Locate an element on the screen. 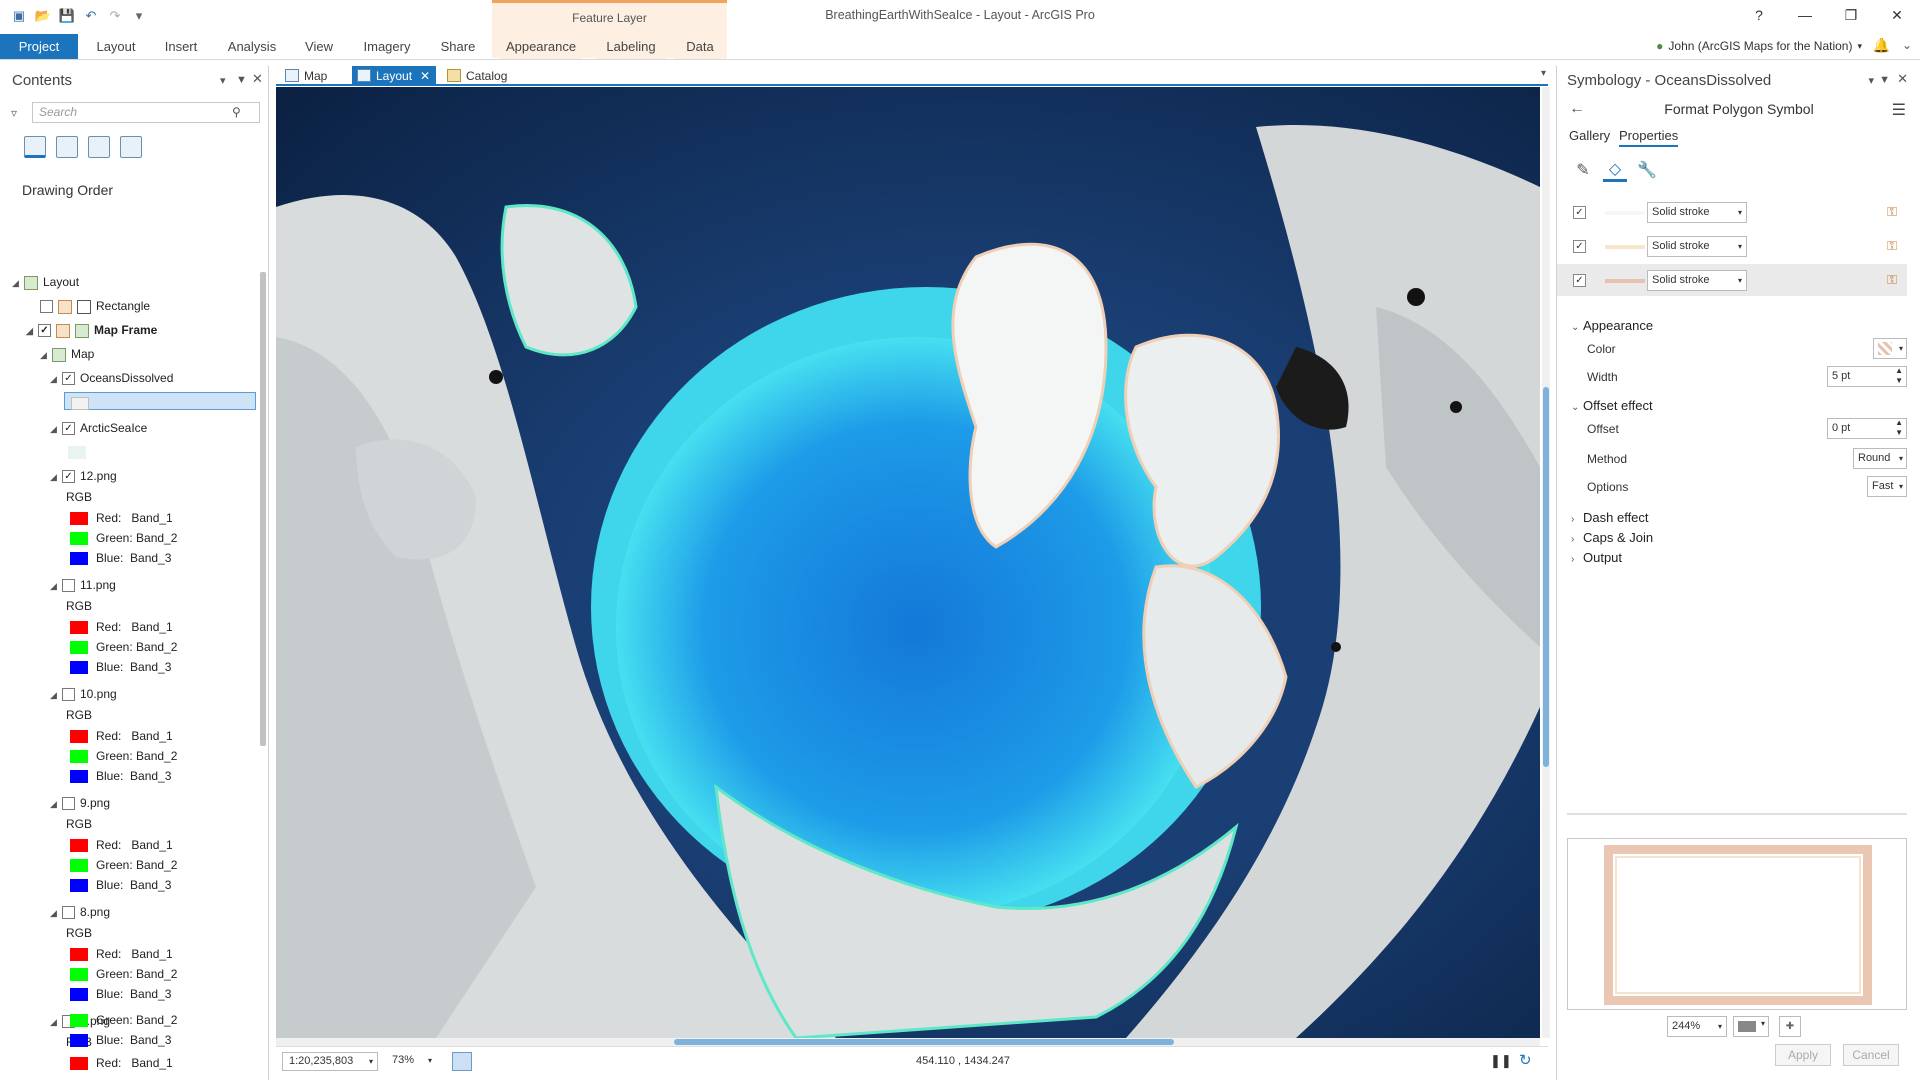 This screenshot has width=1920, height=1080. tree-item-oceans: ◢ ✓ OceansDissolved is located at coordinates (111, 378).